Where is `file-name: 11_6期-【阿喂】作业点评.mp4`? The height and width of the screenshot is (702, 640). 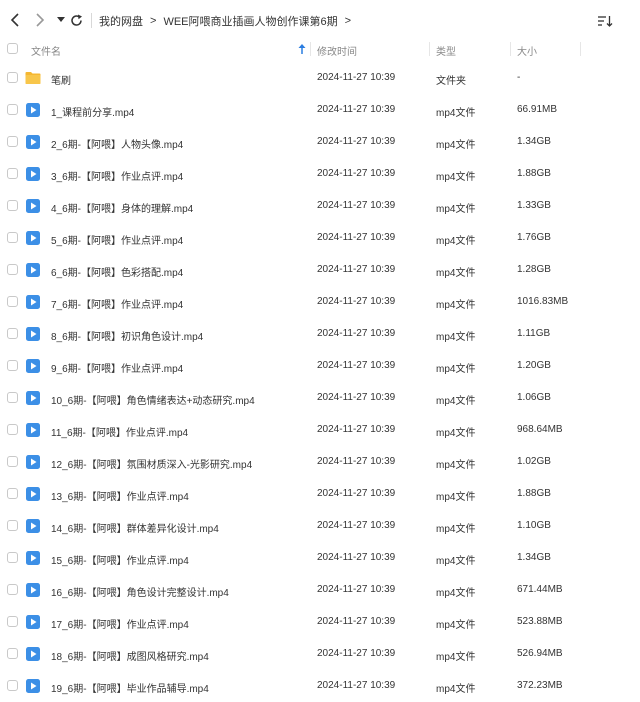 file-name: 11_6期-【阿喂】作业点评.mp4 is located at coordinates (119, 431).